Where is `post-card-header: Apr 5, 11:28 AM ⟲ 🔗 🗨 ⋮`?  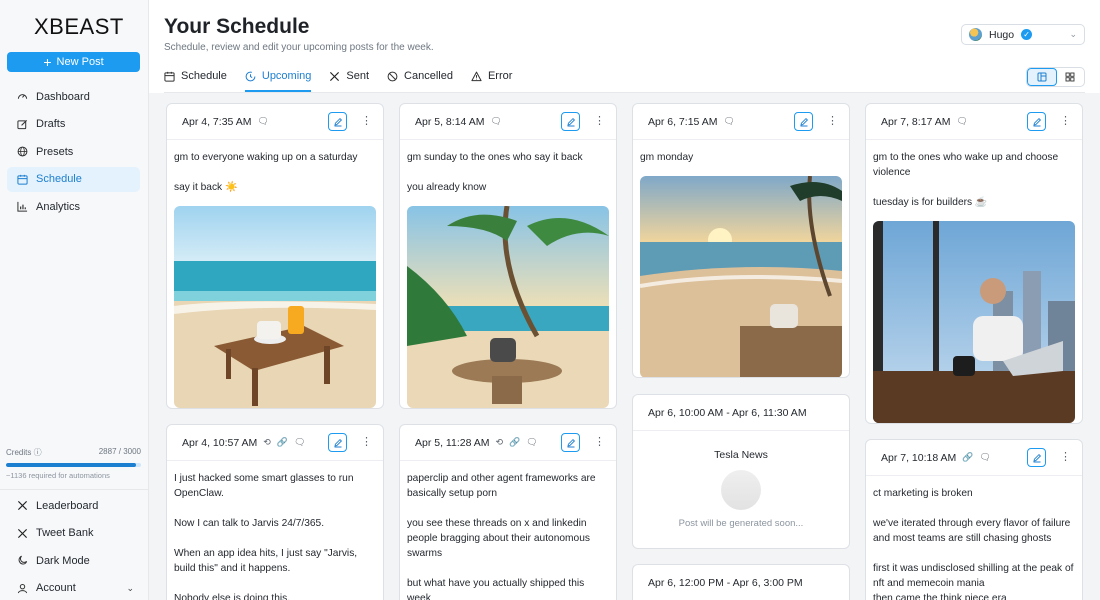
post-card-header: Apr 5, 11:28 AM ⟲ 🔗 🗨 ⋮ is located at coordinates (508, 443).